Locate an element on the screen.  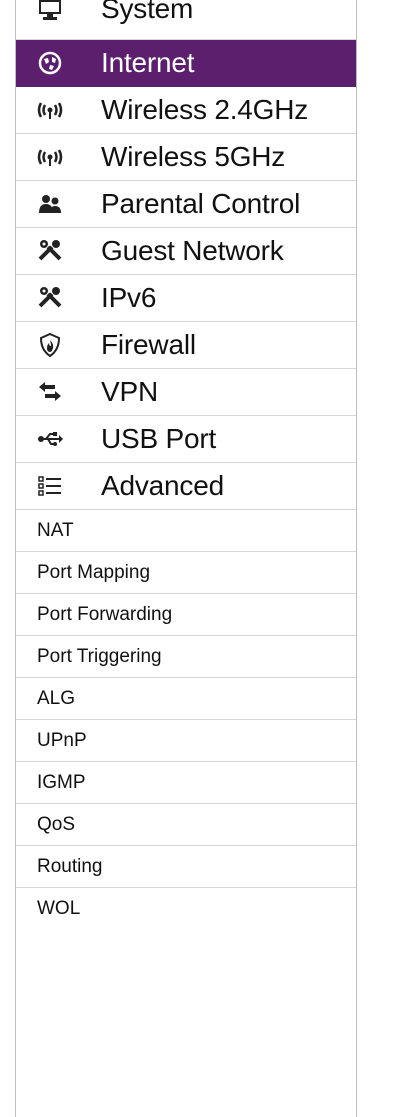
menu-item-wireless-5: Wireless 5GHz is located at coordinates (186, 157).